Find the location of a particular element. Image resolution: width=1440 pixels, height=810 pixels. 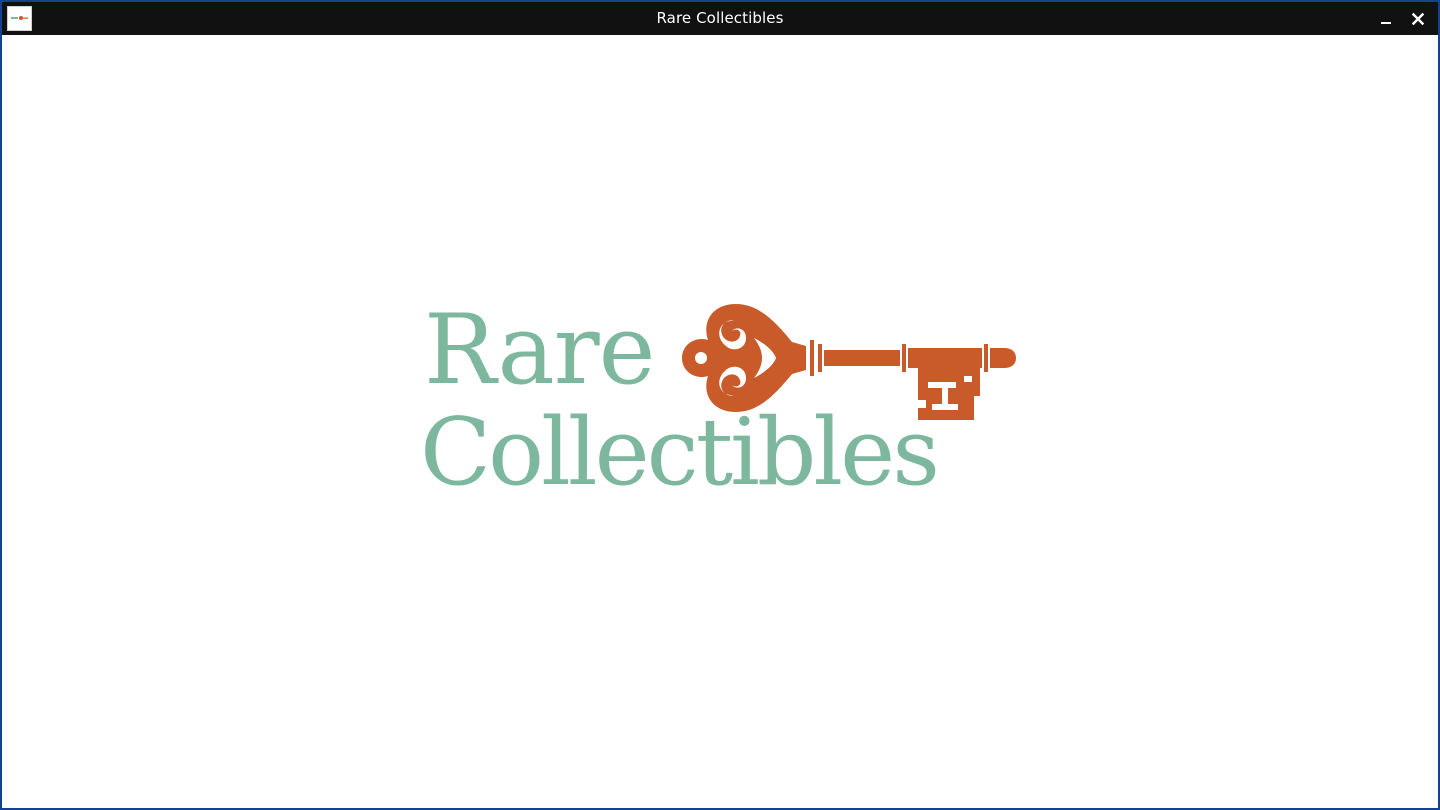

minimize-button is located at coordinates (1386, 18).